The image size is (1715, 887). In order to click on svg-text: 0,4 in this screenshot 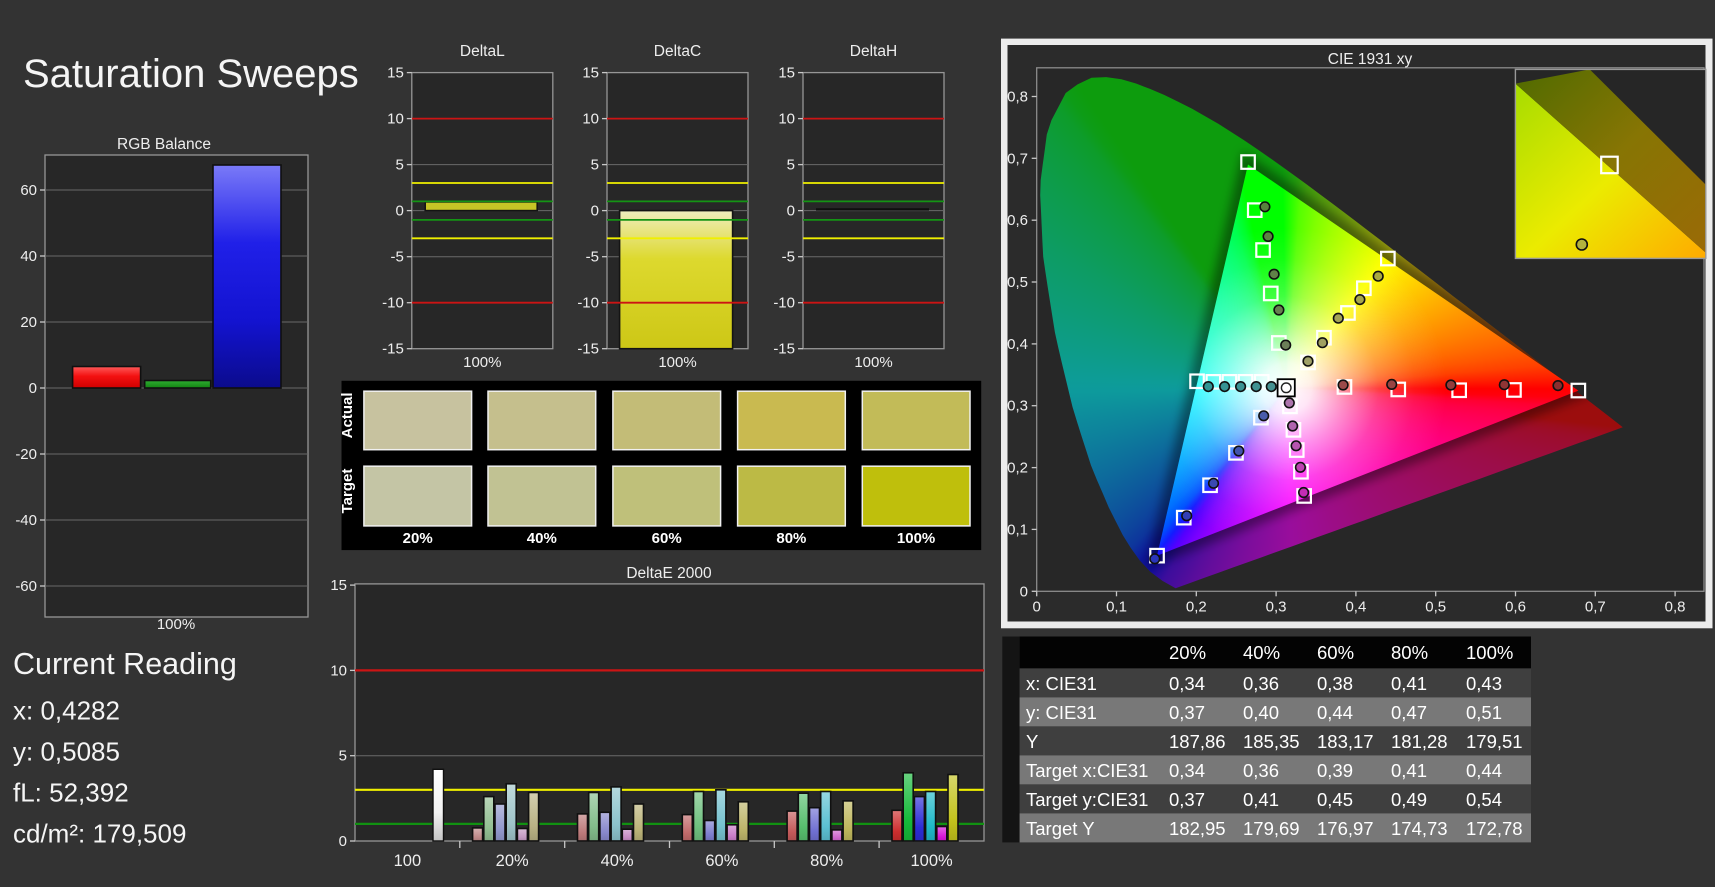, I will do `click(1017, 344)`.